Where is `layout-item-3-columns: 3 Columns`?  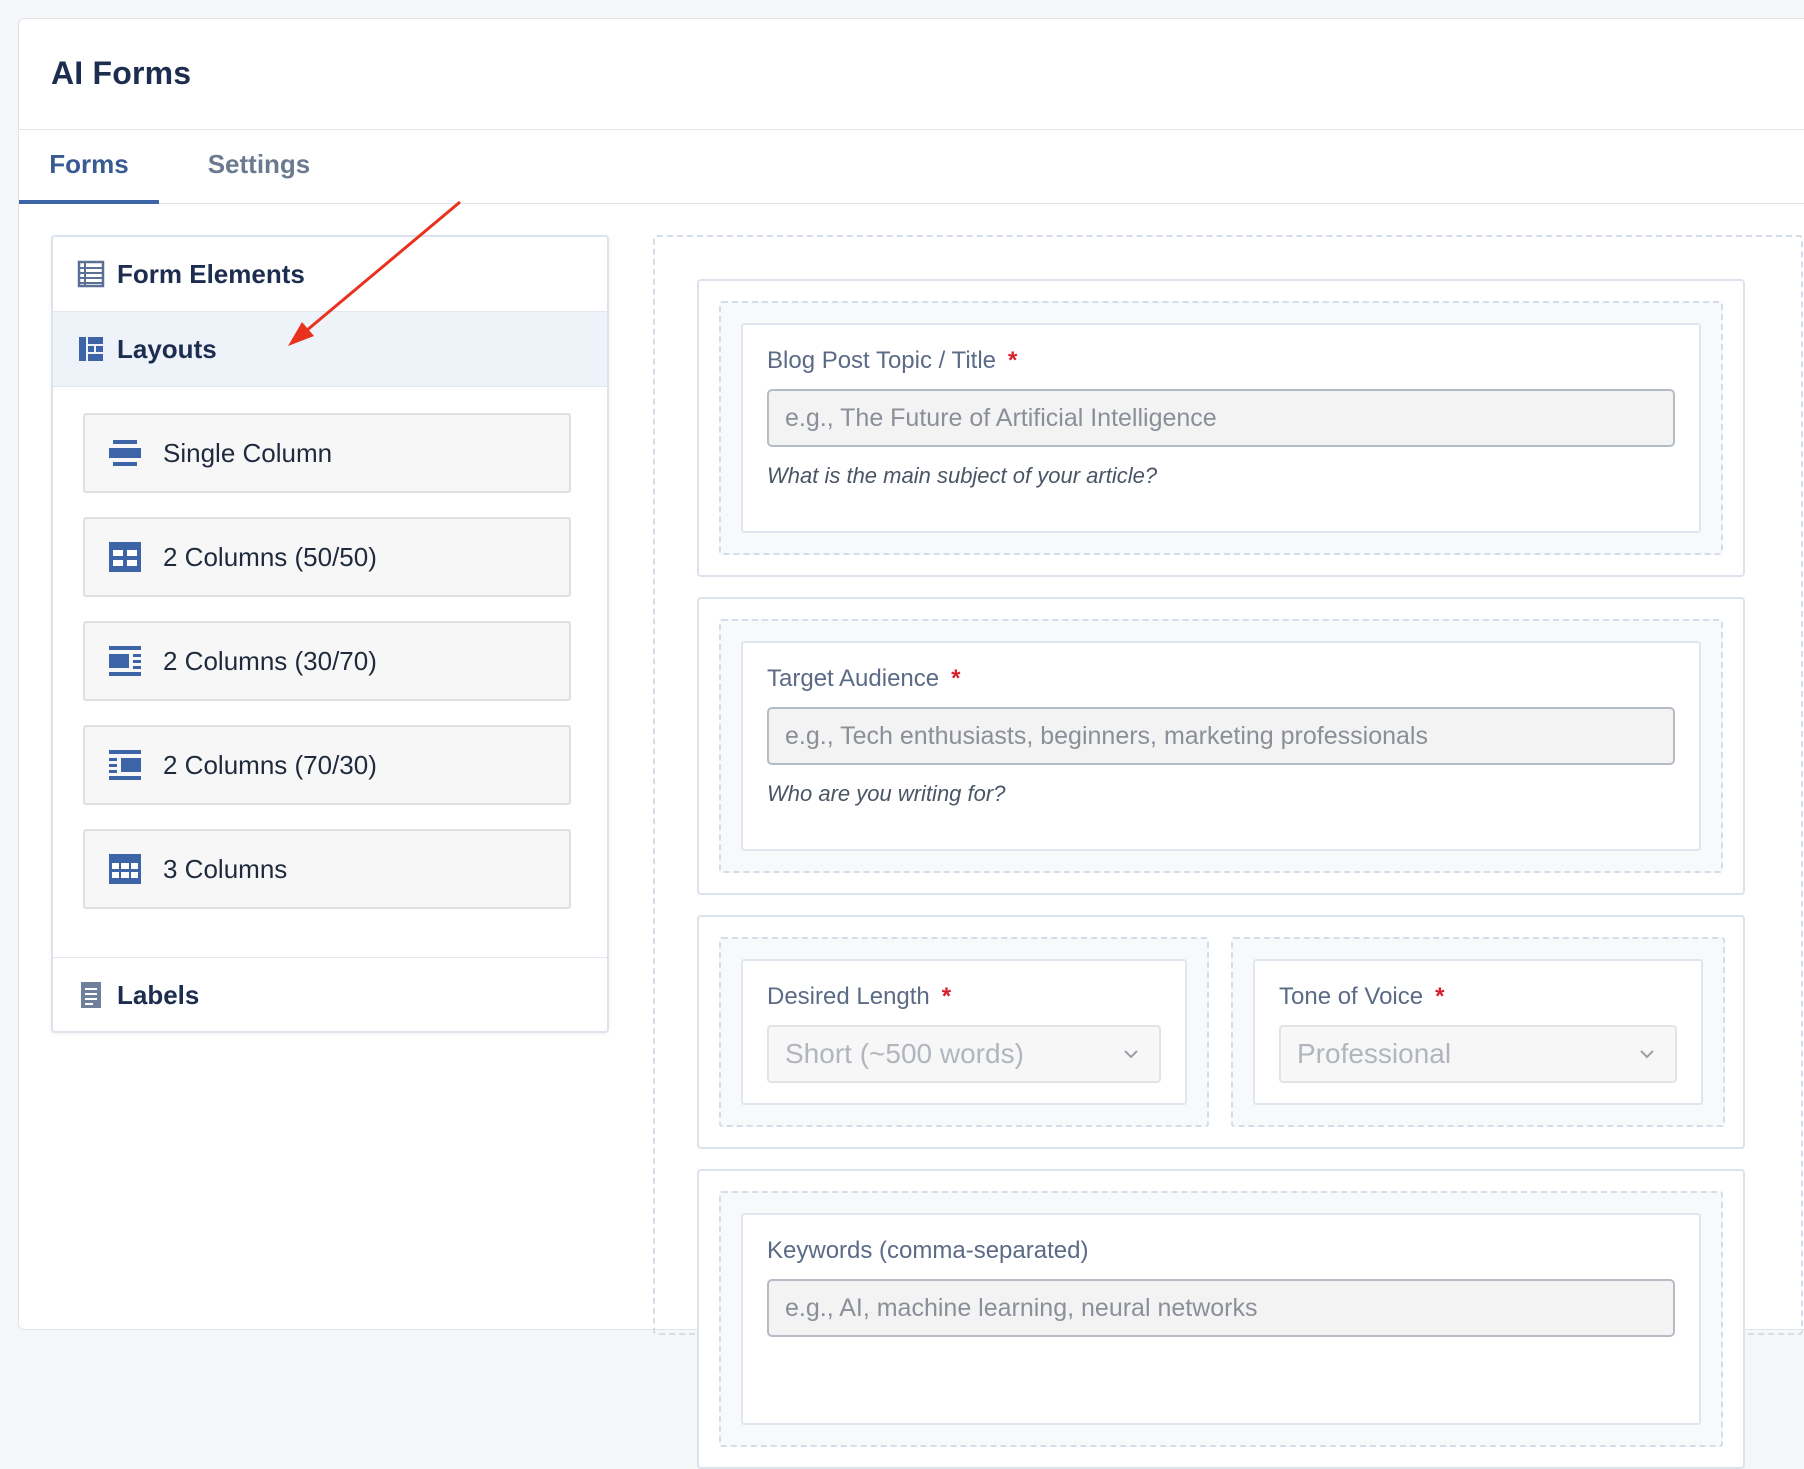
layout-item-3-columns: 3 Columns is located at coordinates (327, 869).